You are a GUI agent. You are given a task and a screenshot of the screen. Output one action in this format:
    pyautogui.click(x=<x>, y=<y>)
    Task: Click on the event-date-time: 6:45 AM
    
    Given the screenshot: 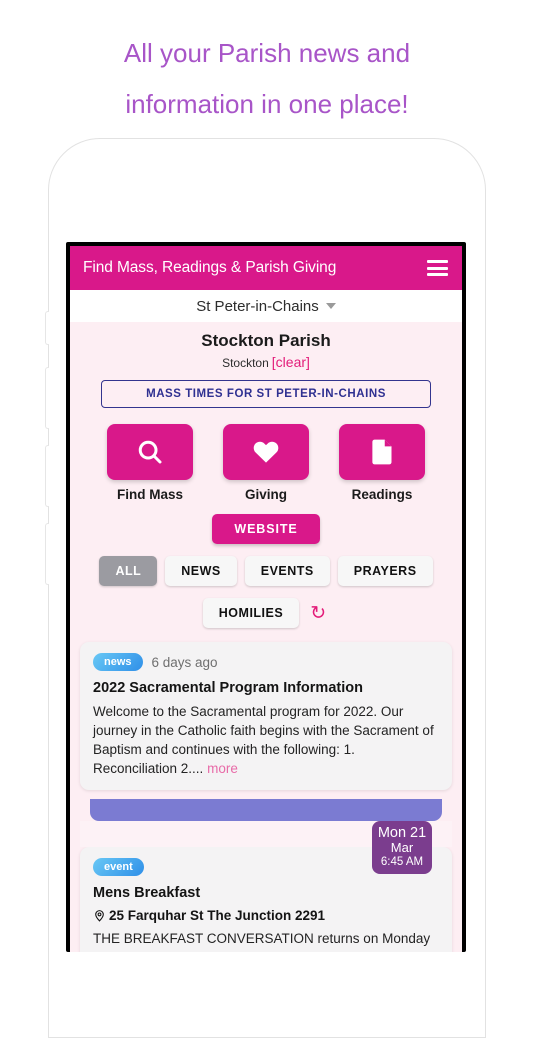 What is the action you would take?
    pyautogui.click(x=402, y=861)
    